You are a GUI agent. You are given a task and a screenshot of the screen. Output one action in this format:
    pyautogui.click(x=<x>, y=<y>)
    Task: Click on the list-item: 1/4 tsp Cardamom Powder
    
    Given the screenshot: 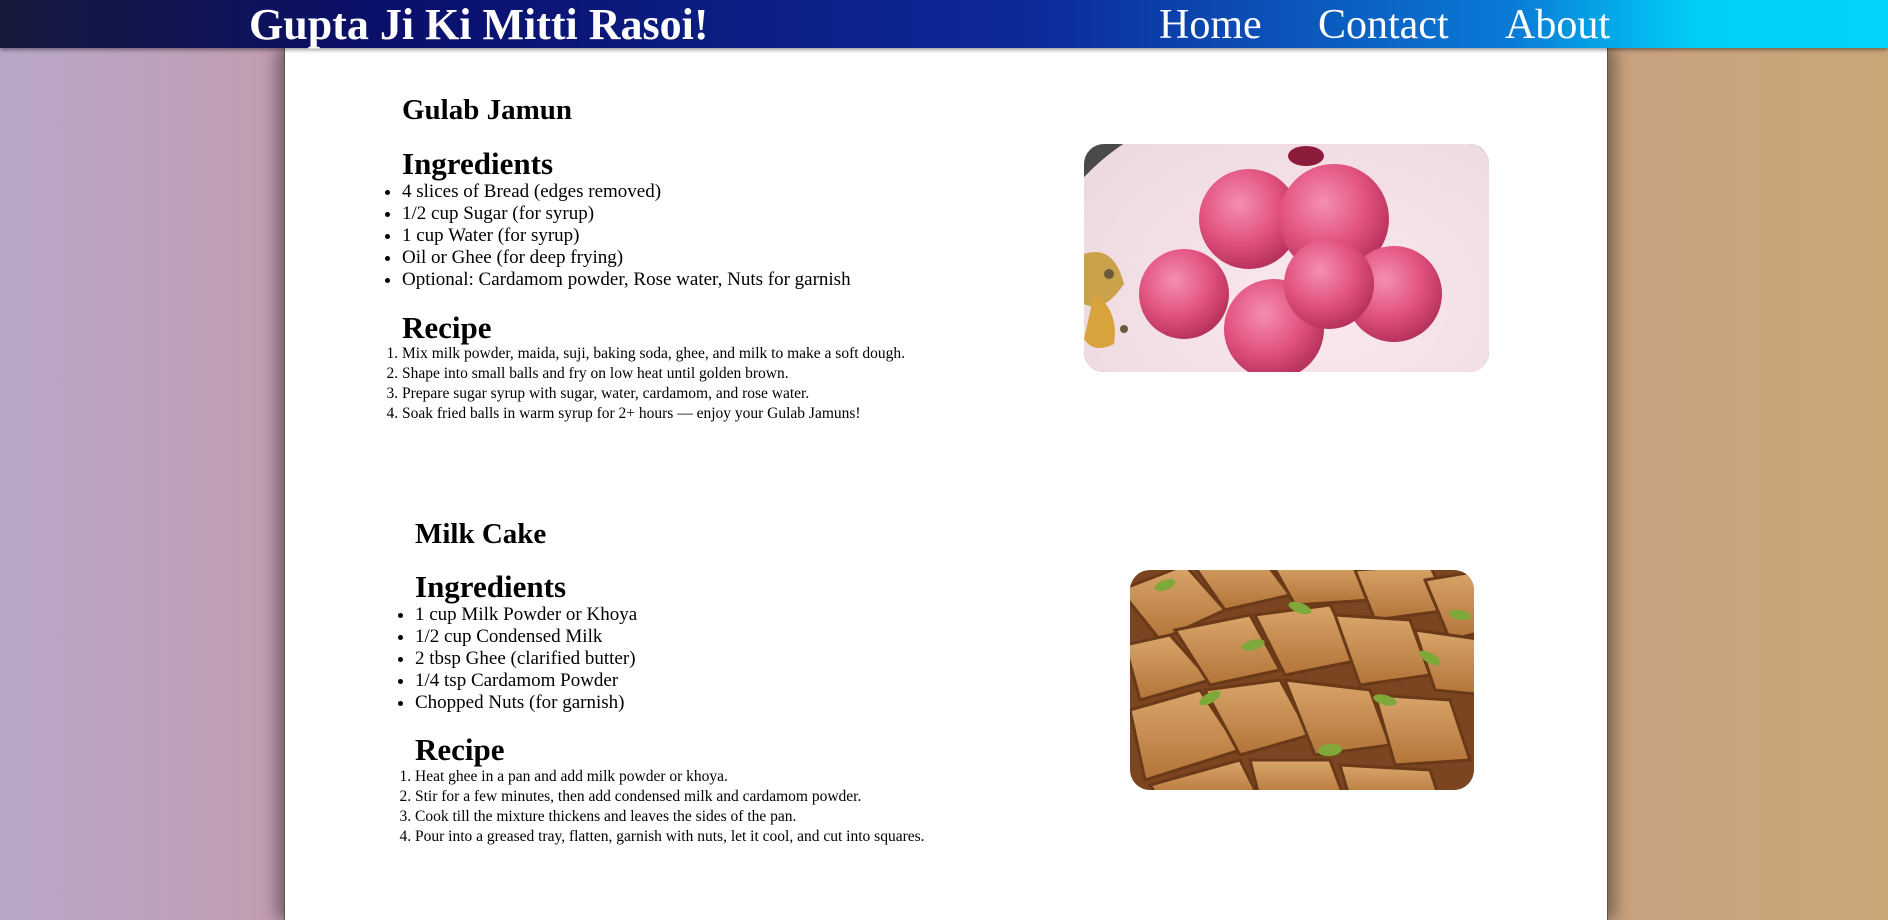 What is the action you would take?
    pyautogui.click(x=526, y=681)
    